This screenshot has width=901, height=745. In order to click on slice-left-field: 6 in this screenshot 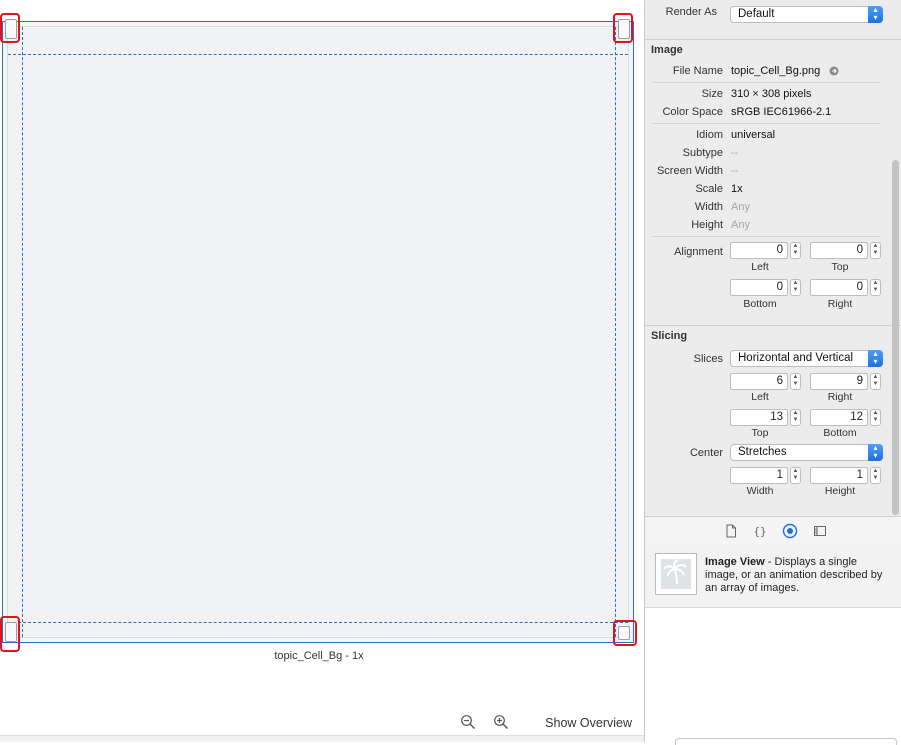, I will do `click(759, 381)`.